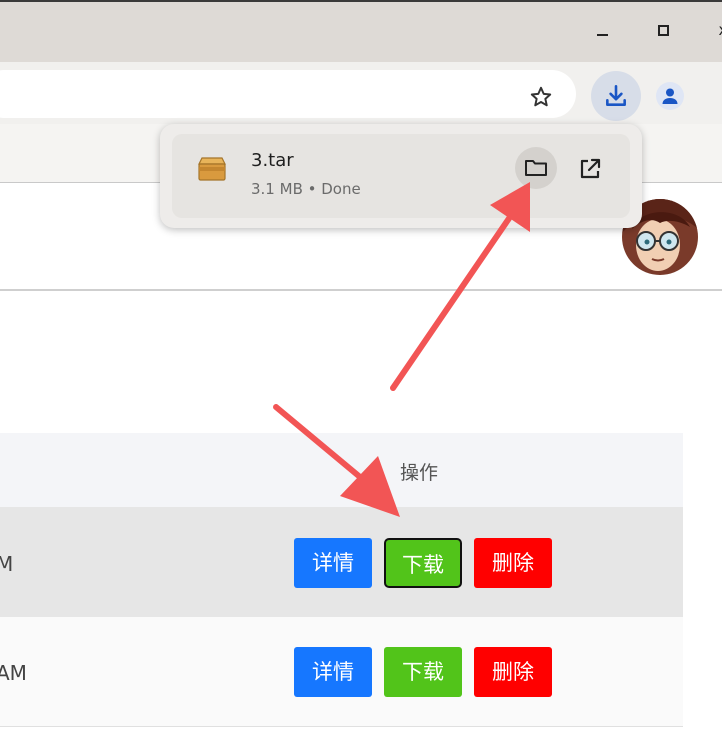 This screenshot has height=734, width=722. I want to click on open-external-icon, so click(590, 168).